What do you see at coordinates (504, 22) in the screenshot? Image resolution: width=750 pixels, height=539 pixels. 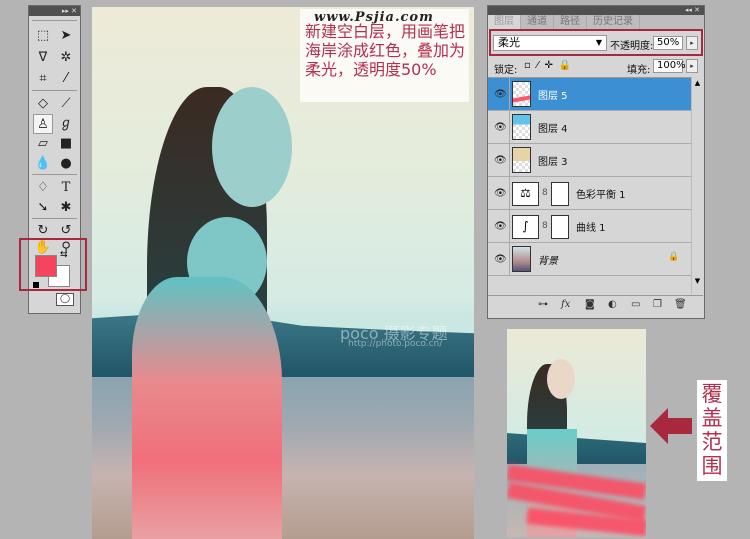 I see `tab-layers: 图层` at bounding box center [504, 22].